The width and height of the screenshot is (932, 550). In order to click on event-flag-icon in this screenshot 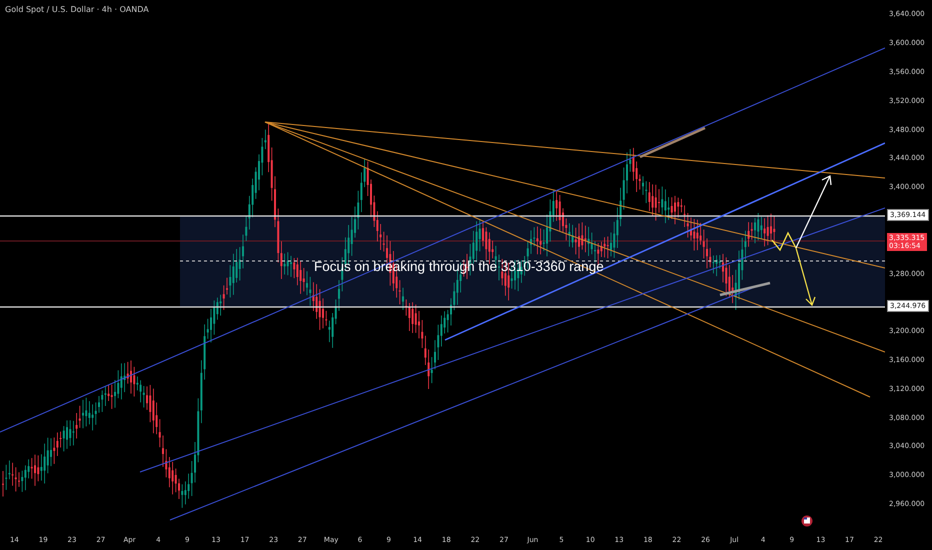, I will do `click(807, 521)`.